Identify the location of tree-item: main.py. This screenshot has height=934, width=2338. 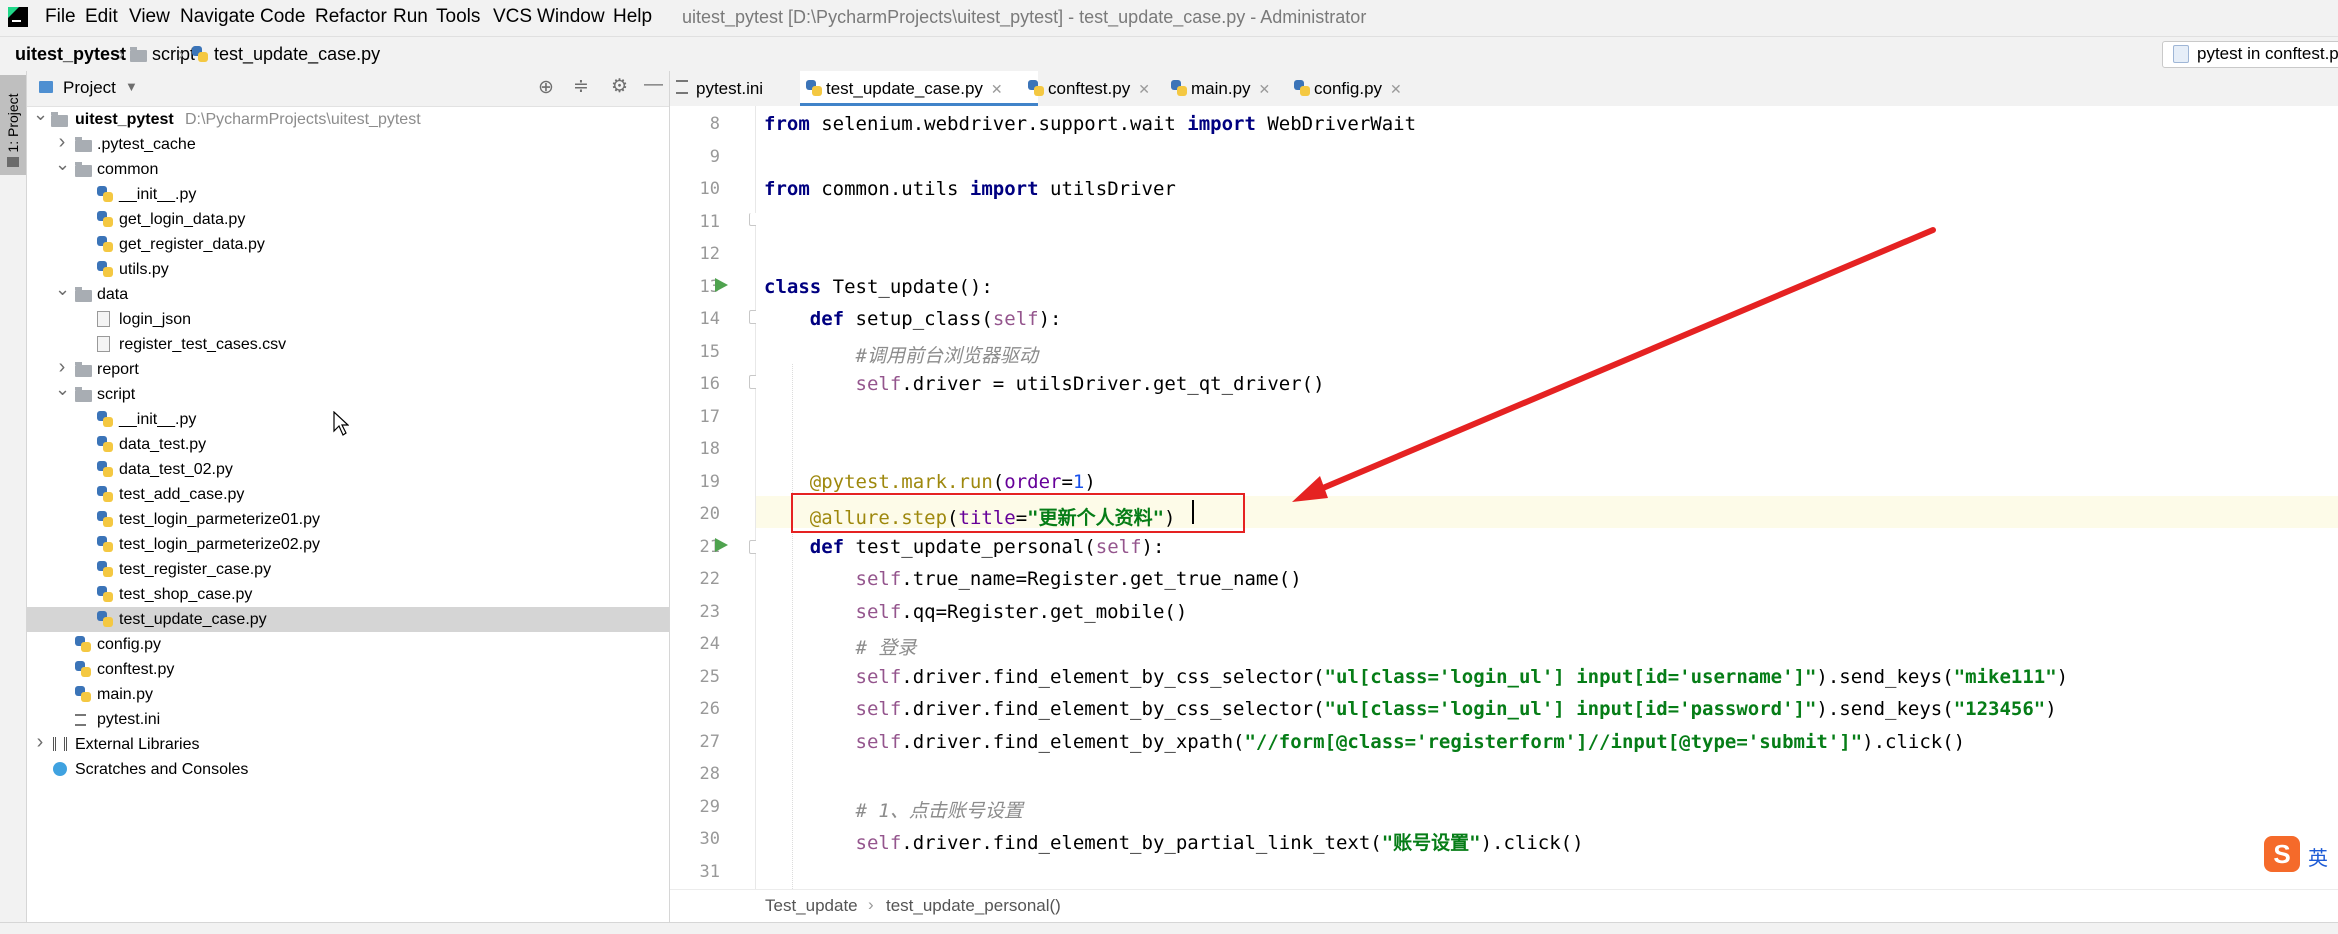
(348, 694).